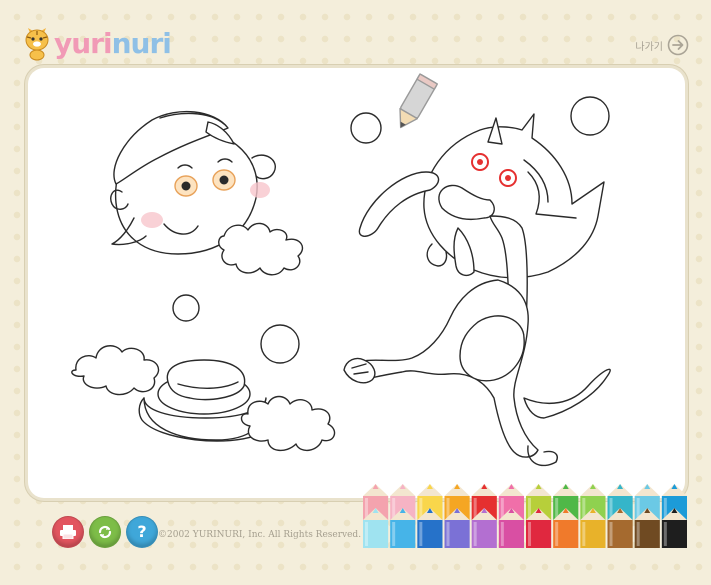 This screenshot has height=585, width=711. Describe the element at coordinates (649, 47) in the screenshot. I see `exit-label: 나가기` at that location.